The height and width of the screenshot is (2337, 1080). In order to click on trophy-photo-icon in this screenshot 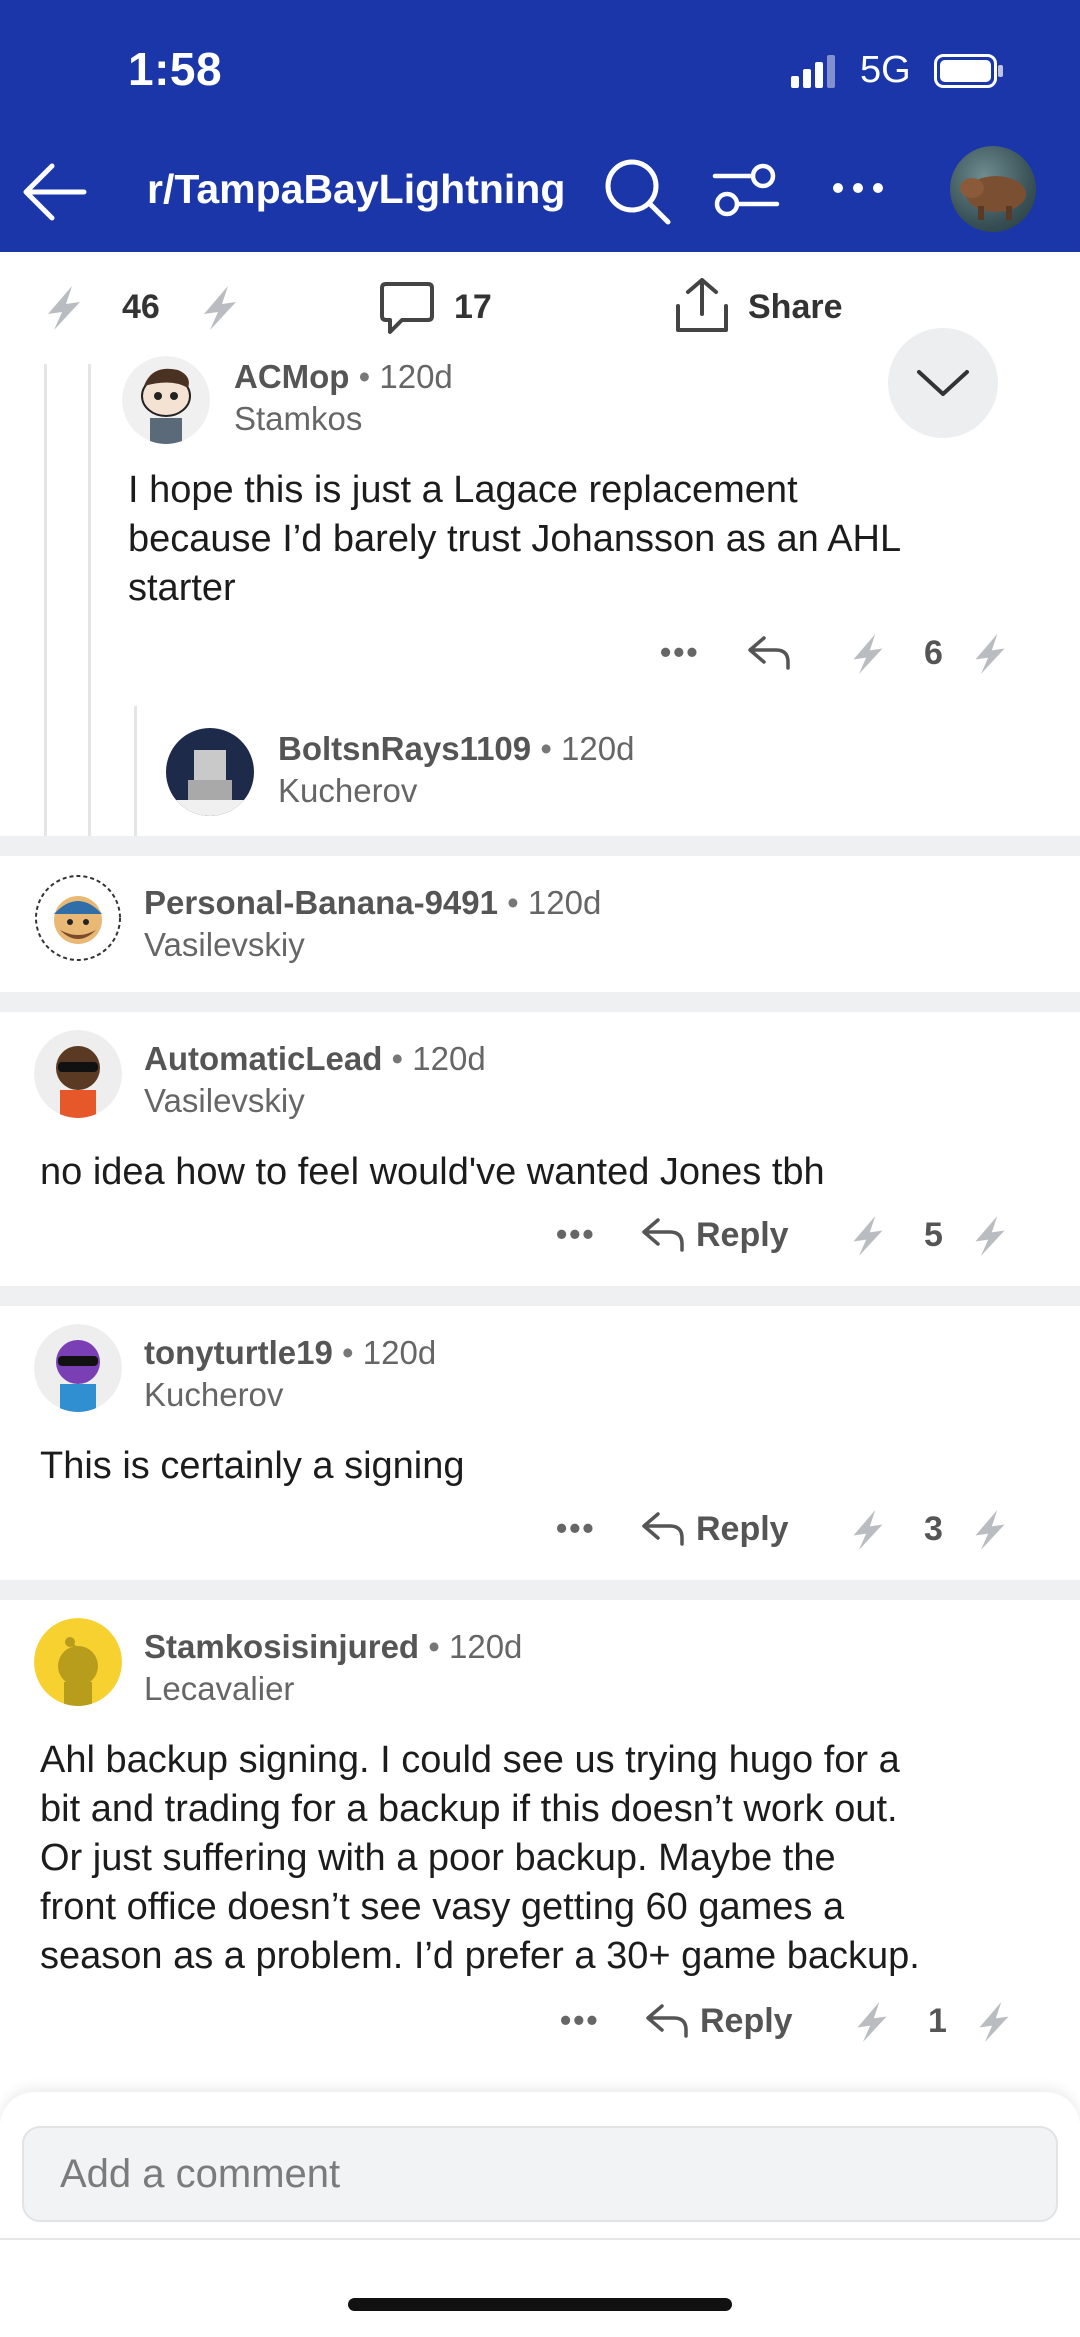, I will do `click(210, 772)`.